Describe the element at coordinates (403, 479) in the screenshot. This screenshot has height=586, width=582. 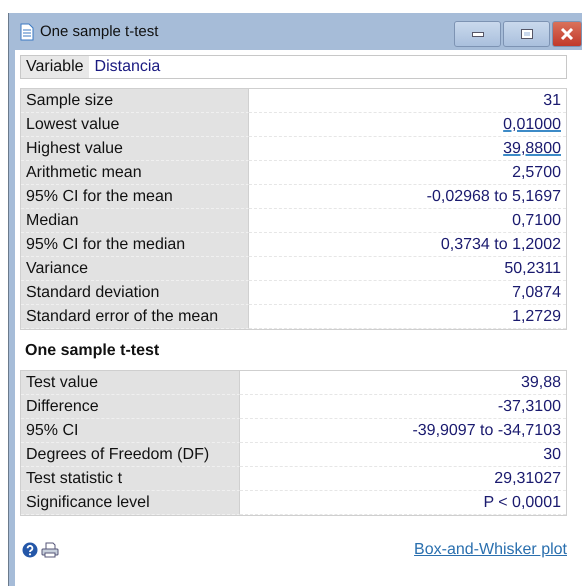
I see `row-value: 29,31027` at that location.